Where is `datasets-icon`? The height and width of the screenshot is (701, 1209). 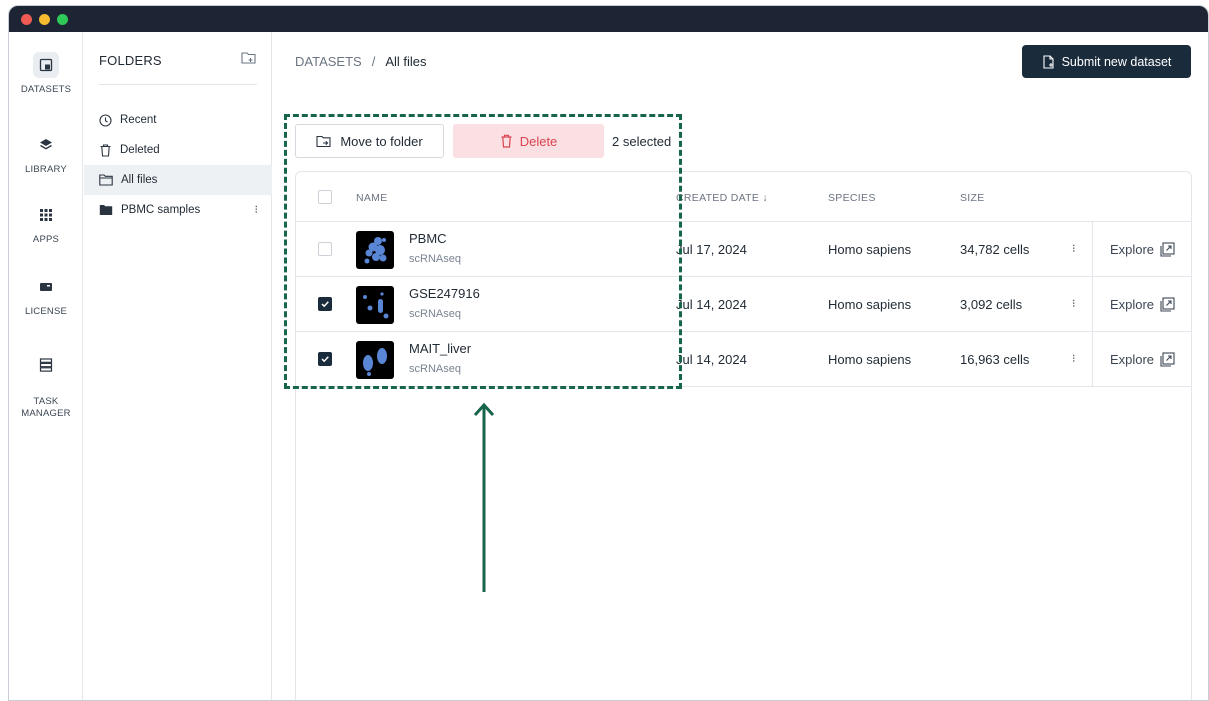 datasets-icon is located at coordinates (46, 65).